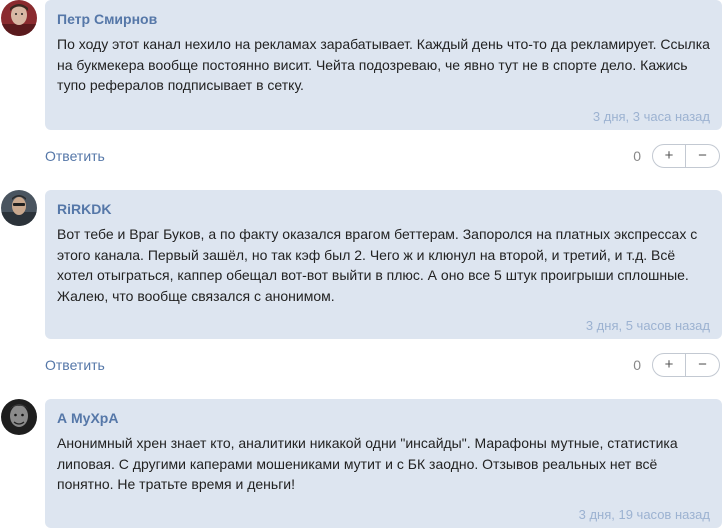 This screenshot has width=722, height=528. I want to click on comment-author: Петр Смирнов, so click(107, 19).